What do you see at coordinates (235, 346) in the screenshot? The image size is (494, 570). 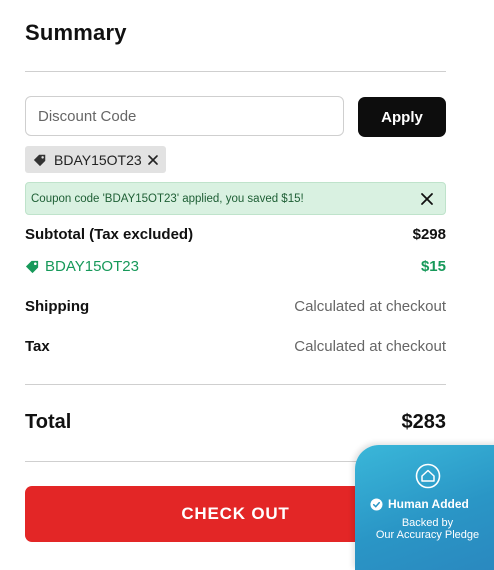 I see `tax-row: Tax Calculated at checkout` at bounding box center [235, 346].